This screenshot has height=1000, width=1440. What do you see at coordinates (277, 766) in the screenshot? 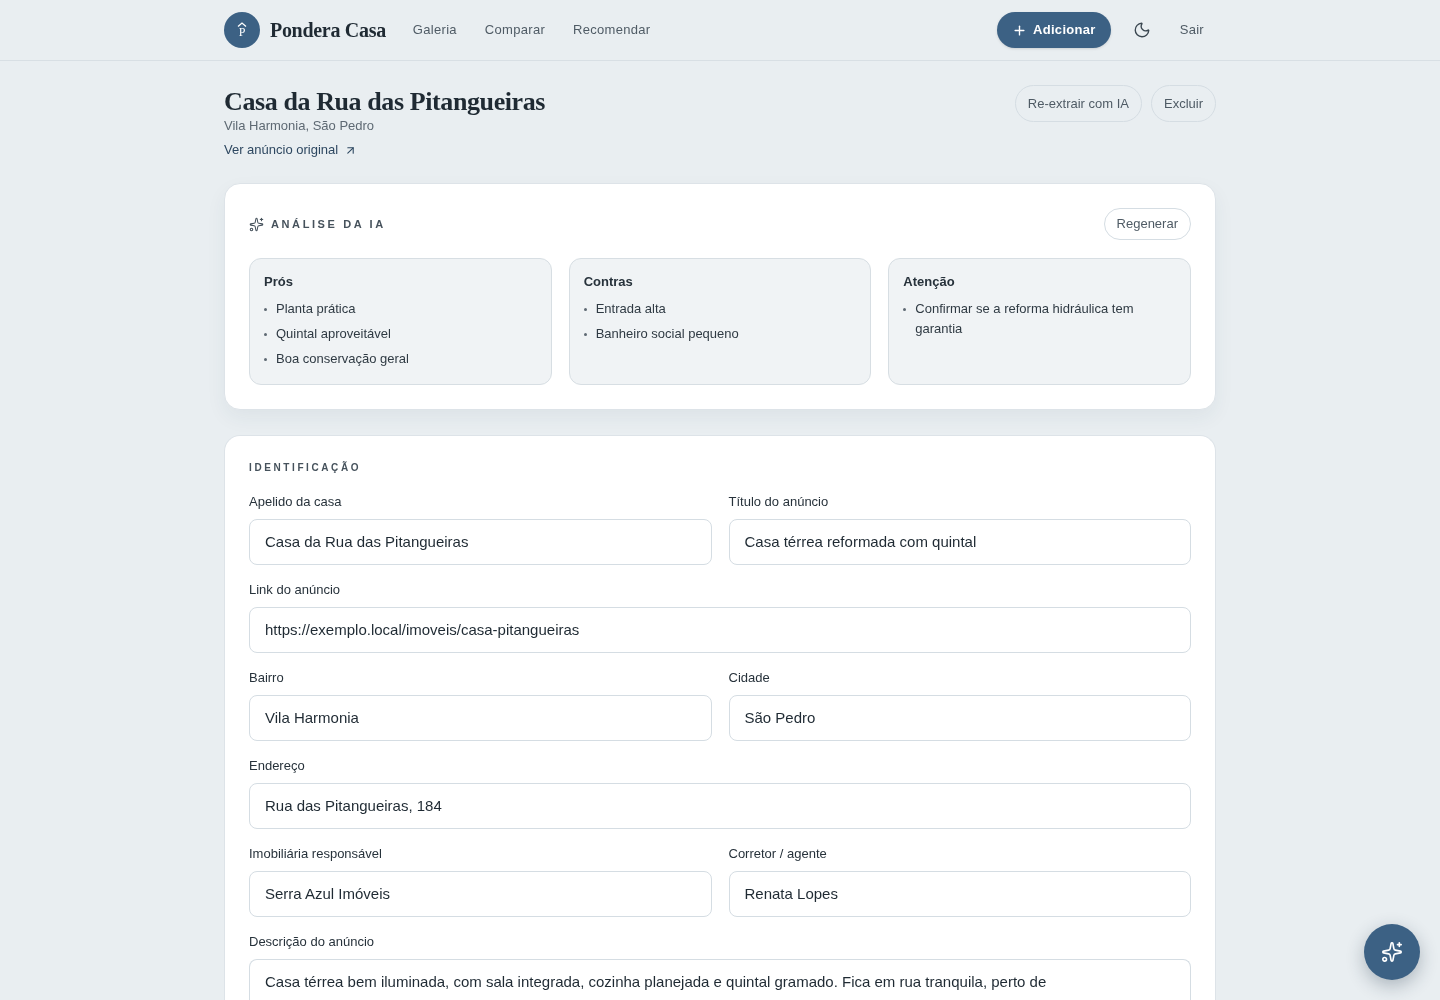
I see `field-label: Endereço` at bounding box center [277, 766].